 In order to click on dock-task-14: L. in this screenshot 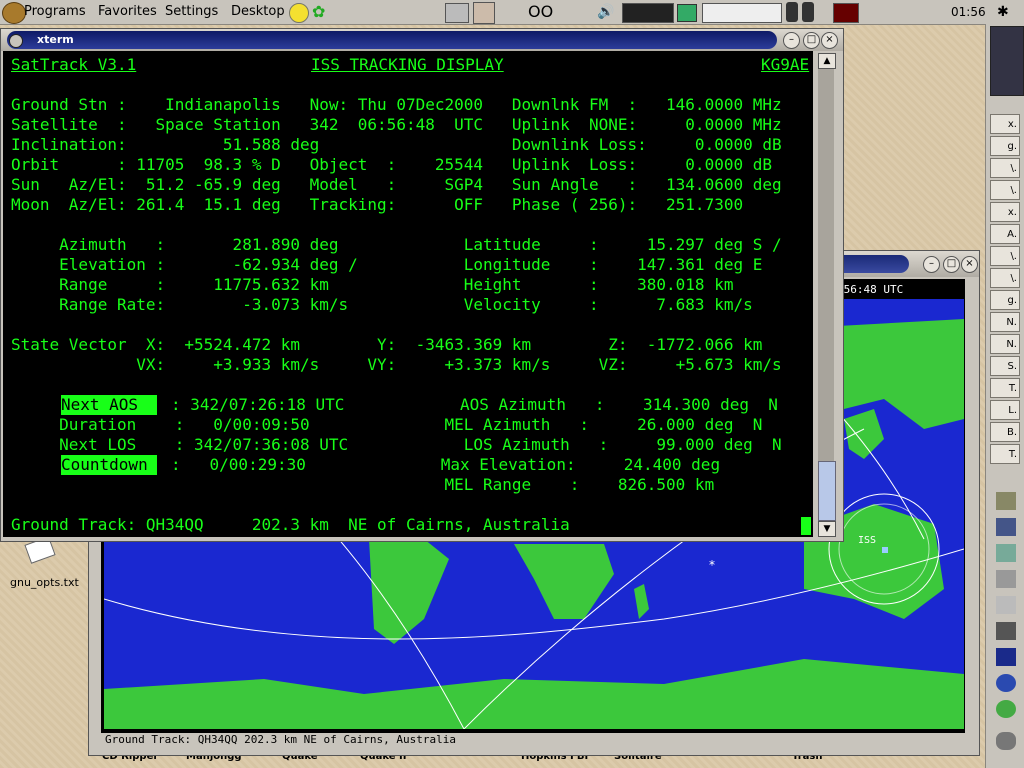, I will do `click(1005, 410)`.